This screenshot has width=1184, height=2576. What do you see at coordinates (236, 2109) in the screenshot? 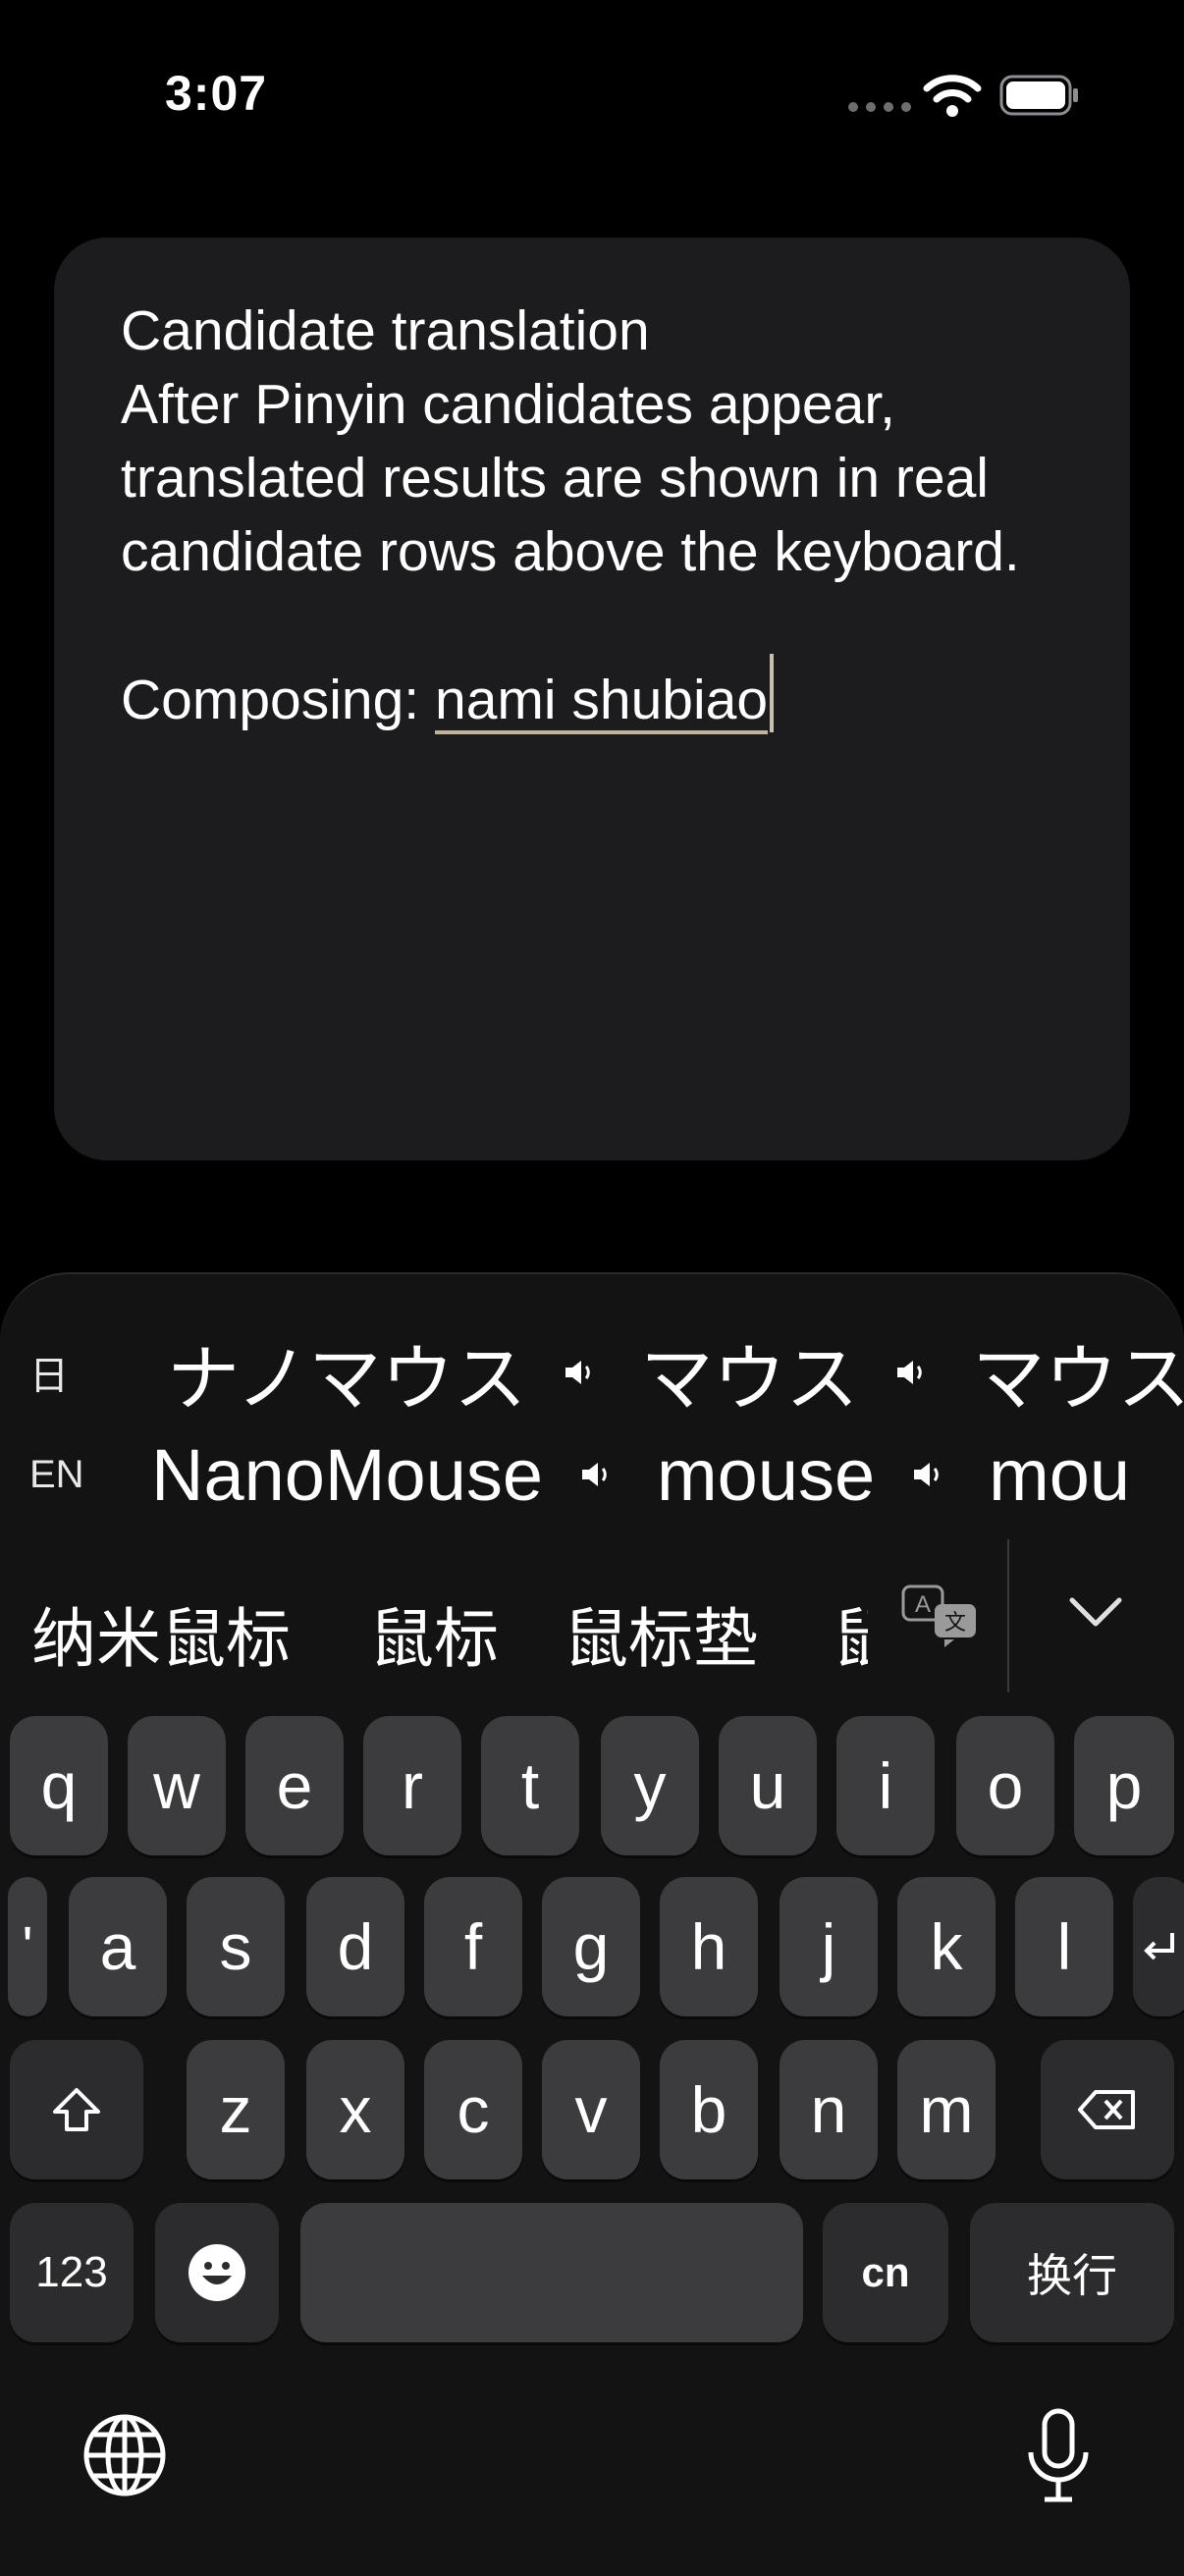
I see `key-z: z` at bounding box center [236, 2109].